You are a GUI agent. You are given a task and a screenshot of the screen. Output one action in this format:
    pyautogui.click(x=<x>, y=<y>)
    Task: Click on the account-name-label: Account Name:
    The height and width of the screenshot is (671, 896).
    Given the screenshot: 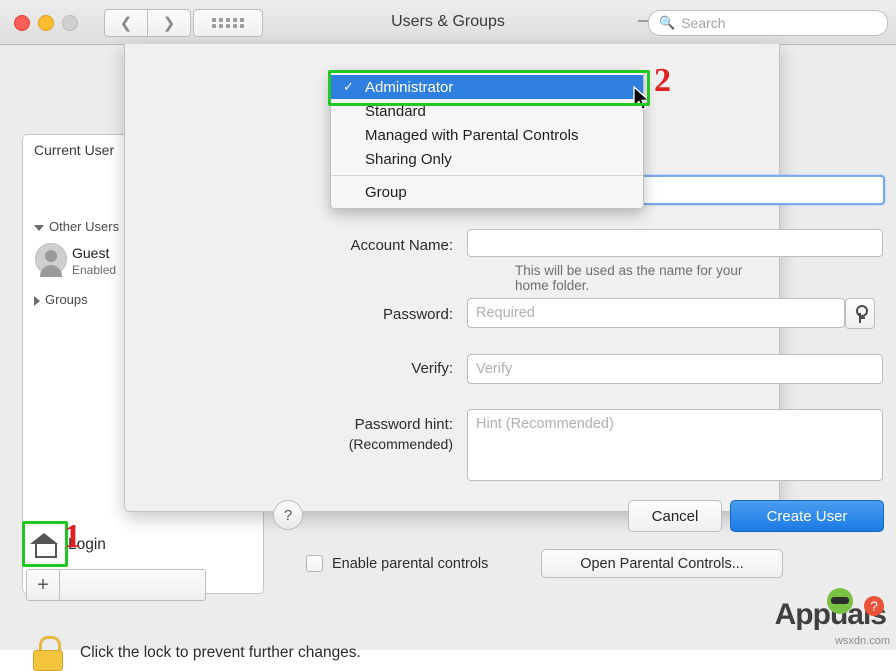 What is the action you would take?
    pyautogui.click(x=401, y=245)
    